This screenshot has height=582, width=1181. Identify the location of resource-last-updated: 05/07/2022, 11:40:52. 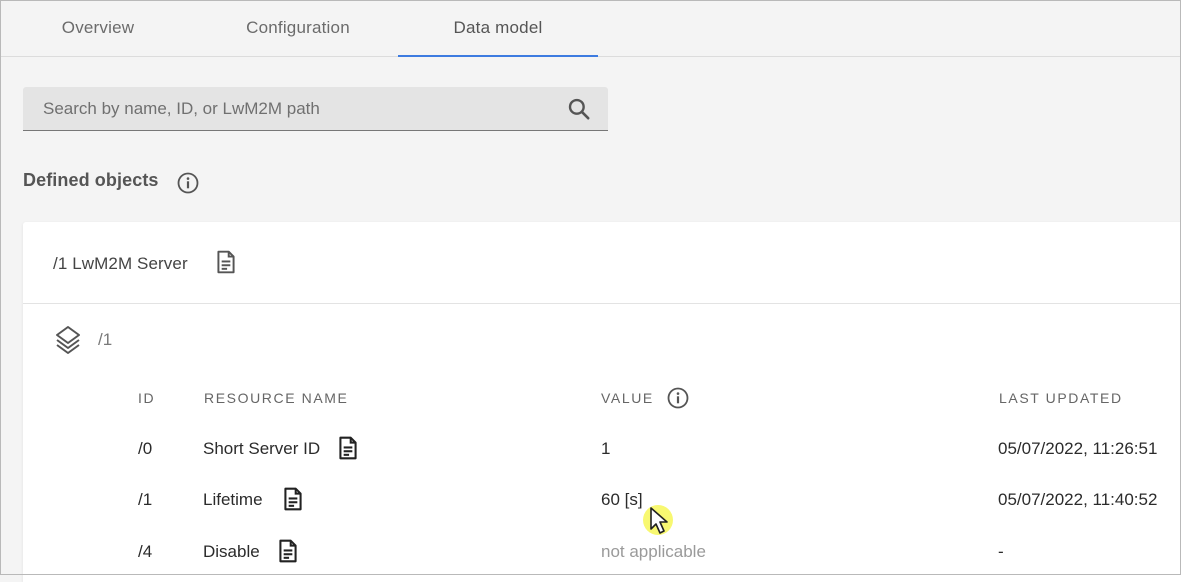
(1078, 499).